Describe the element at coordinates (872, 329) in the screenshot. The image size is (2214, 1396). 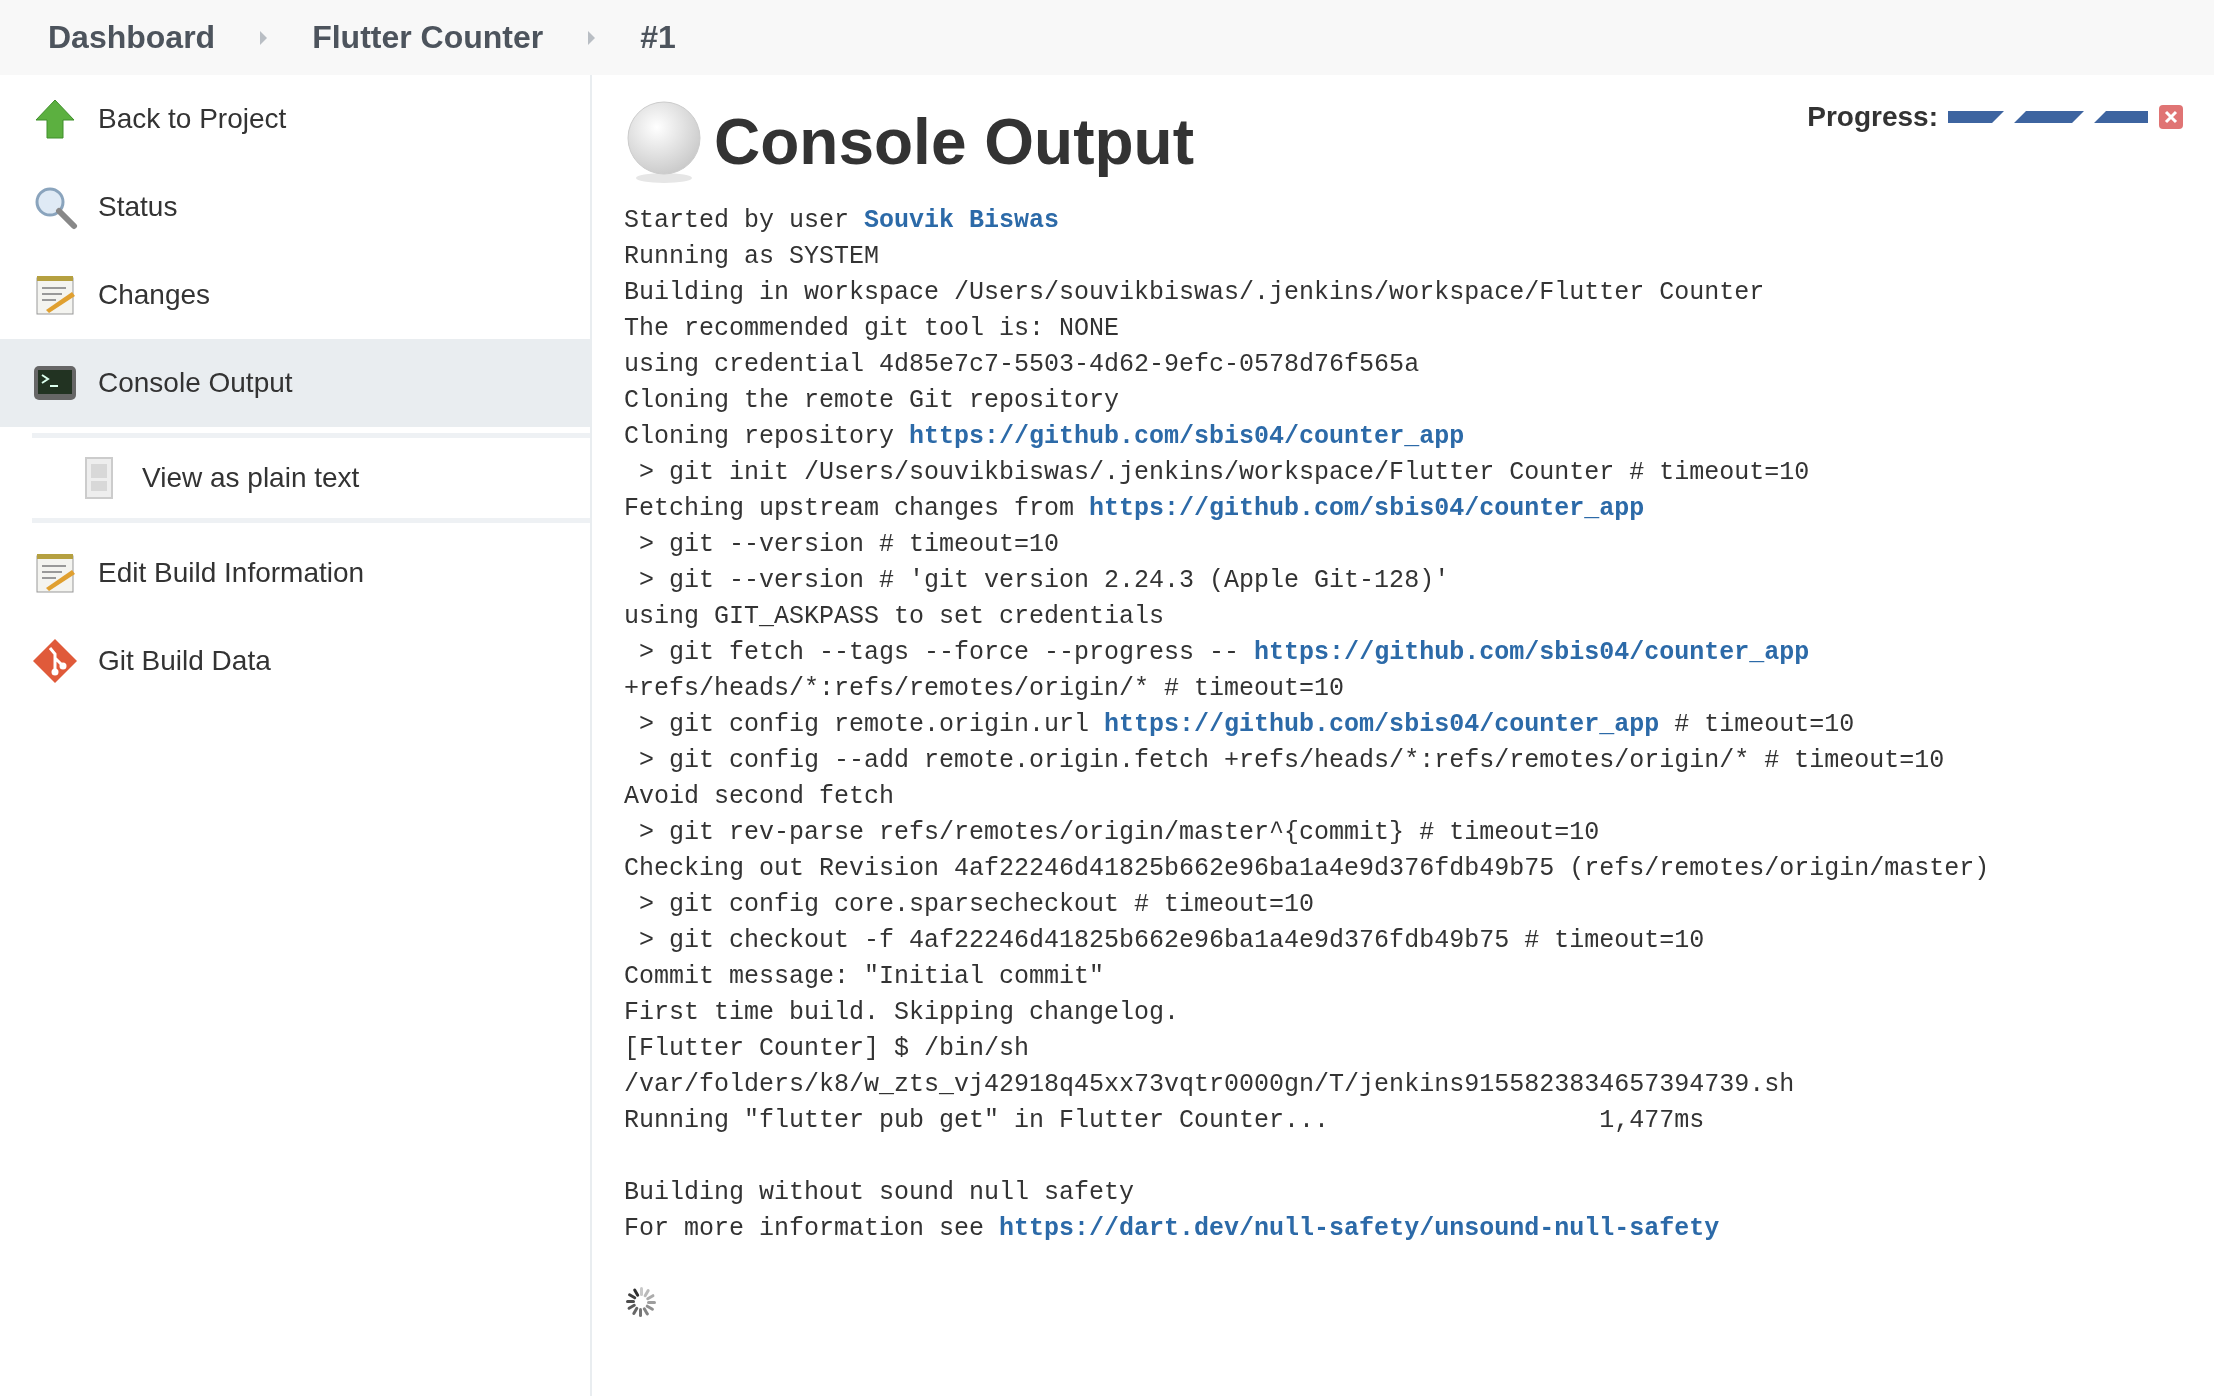
I see `console-line: The recommended git tool is: NONE` at that location.